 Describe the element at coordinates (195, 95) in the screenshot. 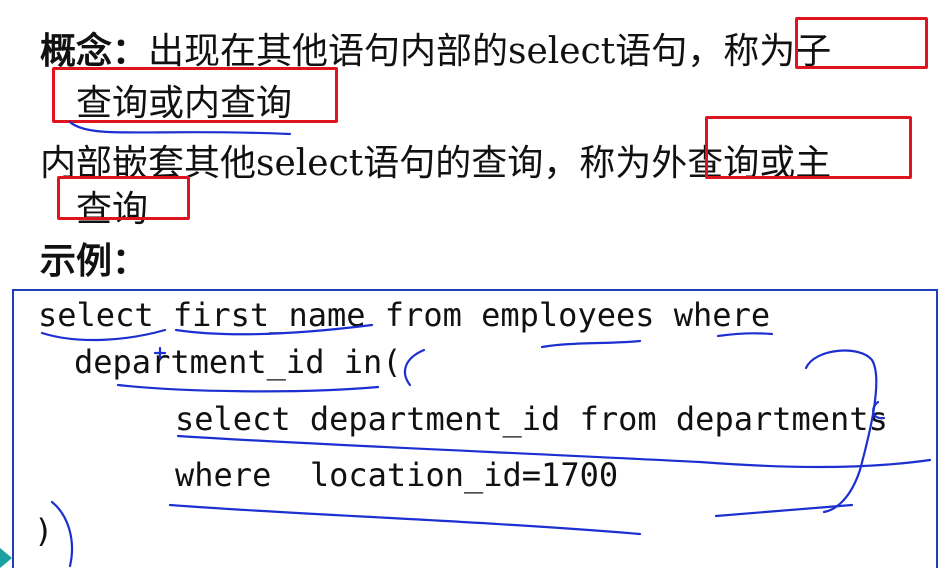

I see `highlight-box-inner-query` at that location.